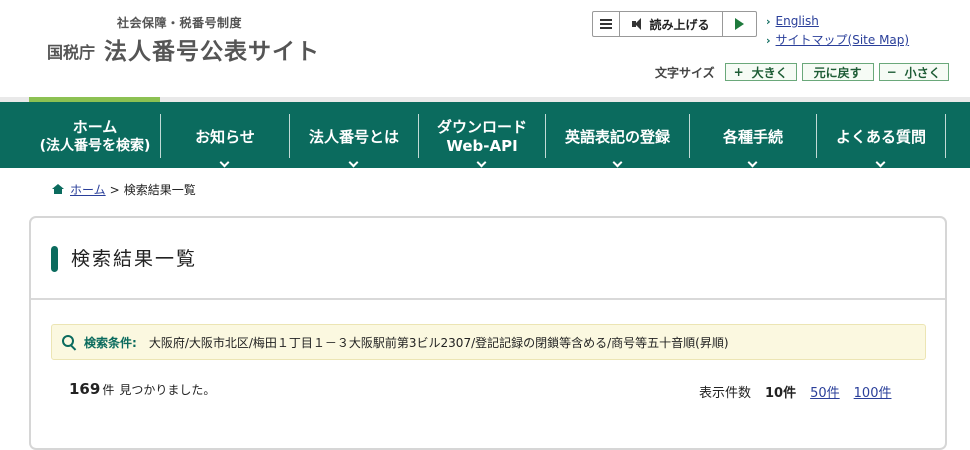 The height and width of the screenshot is (450, 970). Describe the element at coordinates (110, 342) in the screenshot. I see `search-condition-label: 検索条件:` at that location.